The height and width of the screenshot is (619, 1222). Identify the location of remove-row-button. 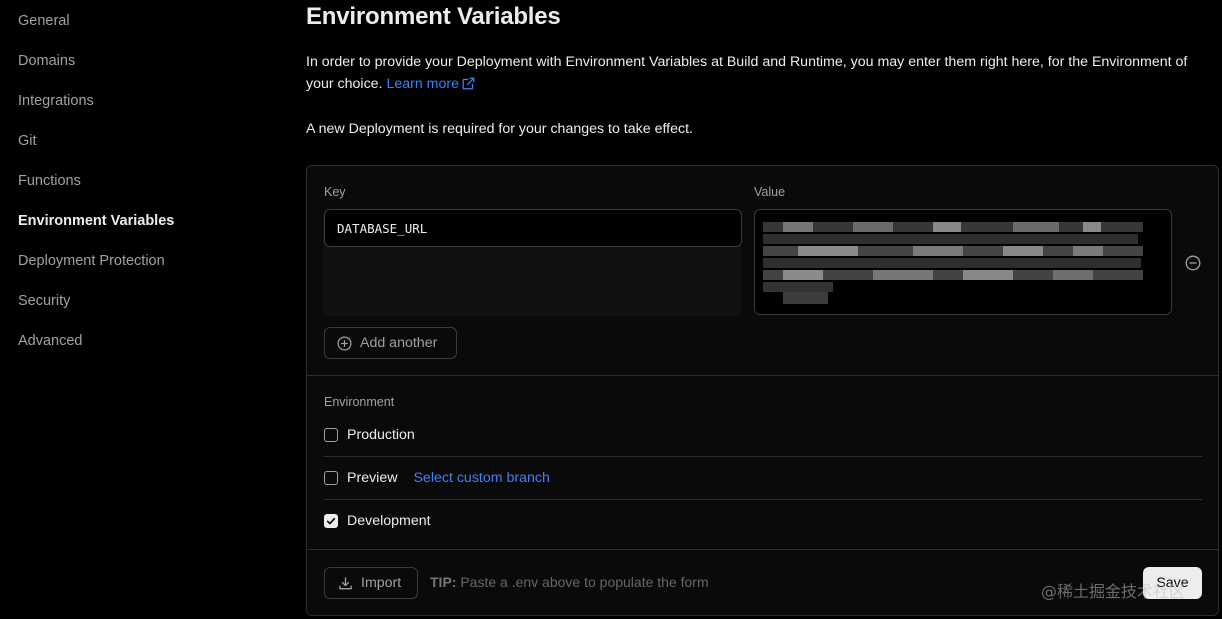
(1193, 263).